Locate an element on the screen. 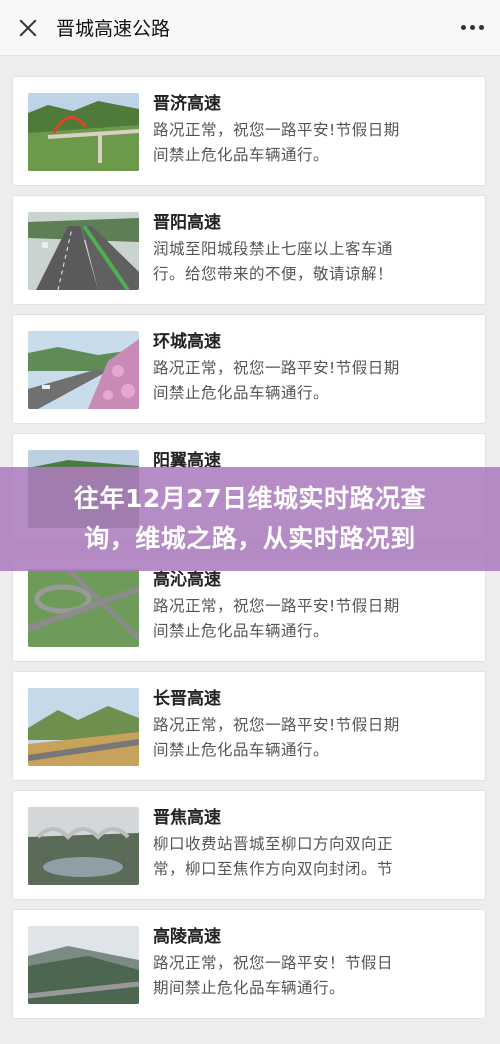  road-status: 柳口收费站晋城至柳口方向双向正 常，柳口至焦作方向双向封闭。节 is located at coordinates (273, 856).